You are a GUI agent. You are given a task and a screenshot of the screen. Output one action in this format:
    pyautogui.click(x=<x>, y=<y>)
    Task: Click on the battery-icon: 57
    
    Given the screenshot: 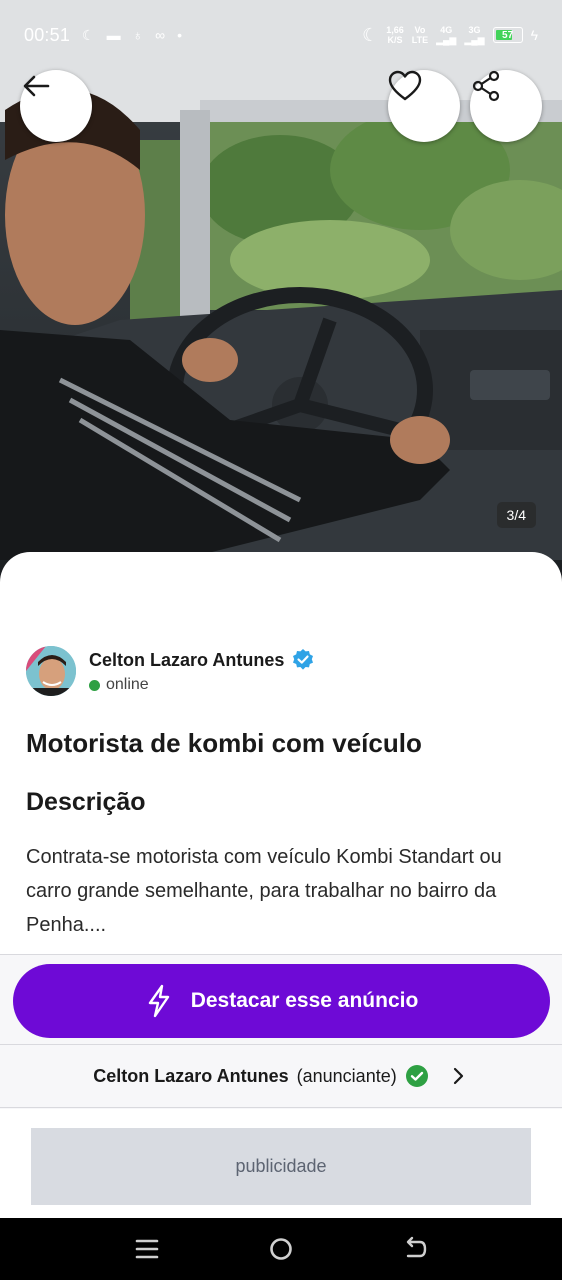 What is the action you would take?
    pyautogui.click(x=507, y=35)
    